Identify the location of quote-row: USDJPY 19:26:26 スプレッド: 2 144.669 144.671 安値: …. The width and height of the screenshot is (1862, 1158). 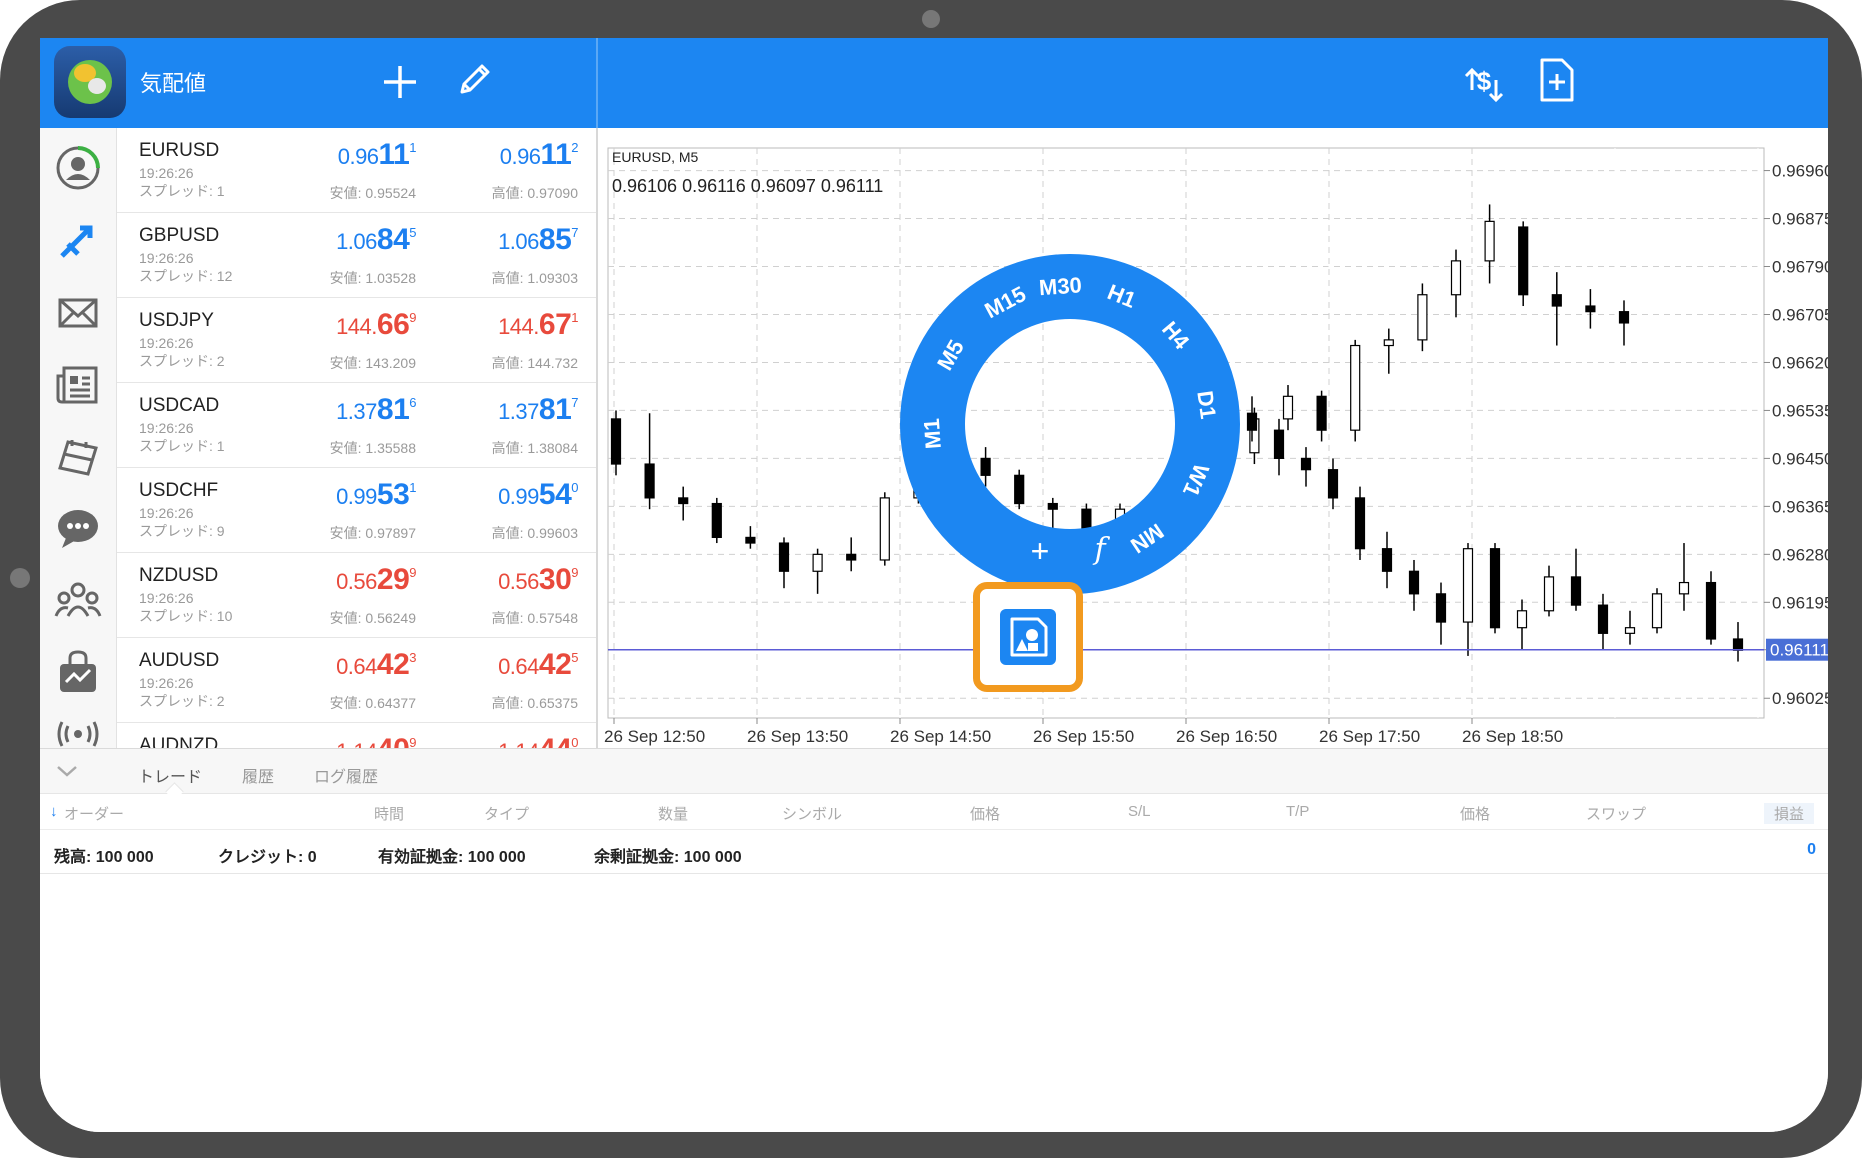
(356, 340).